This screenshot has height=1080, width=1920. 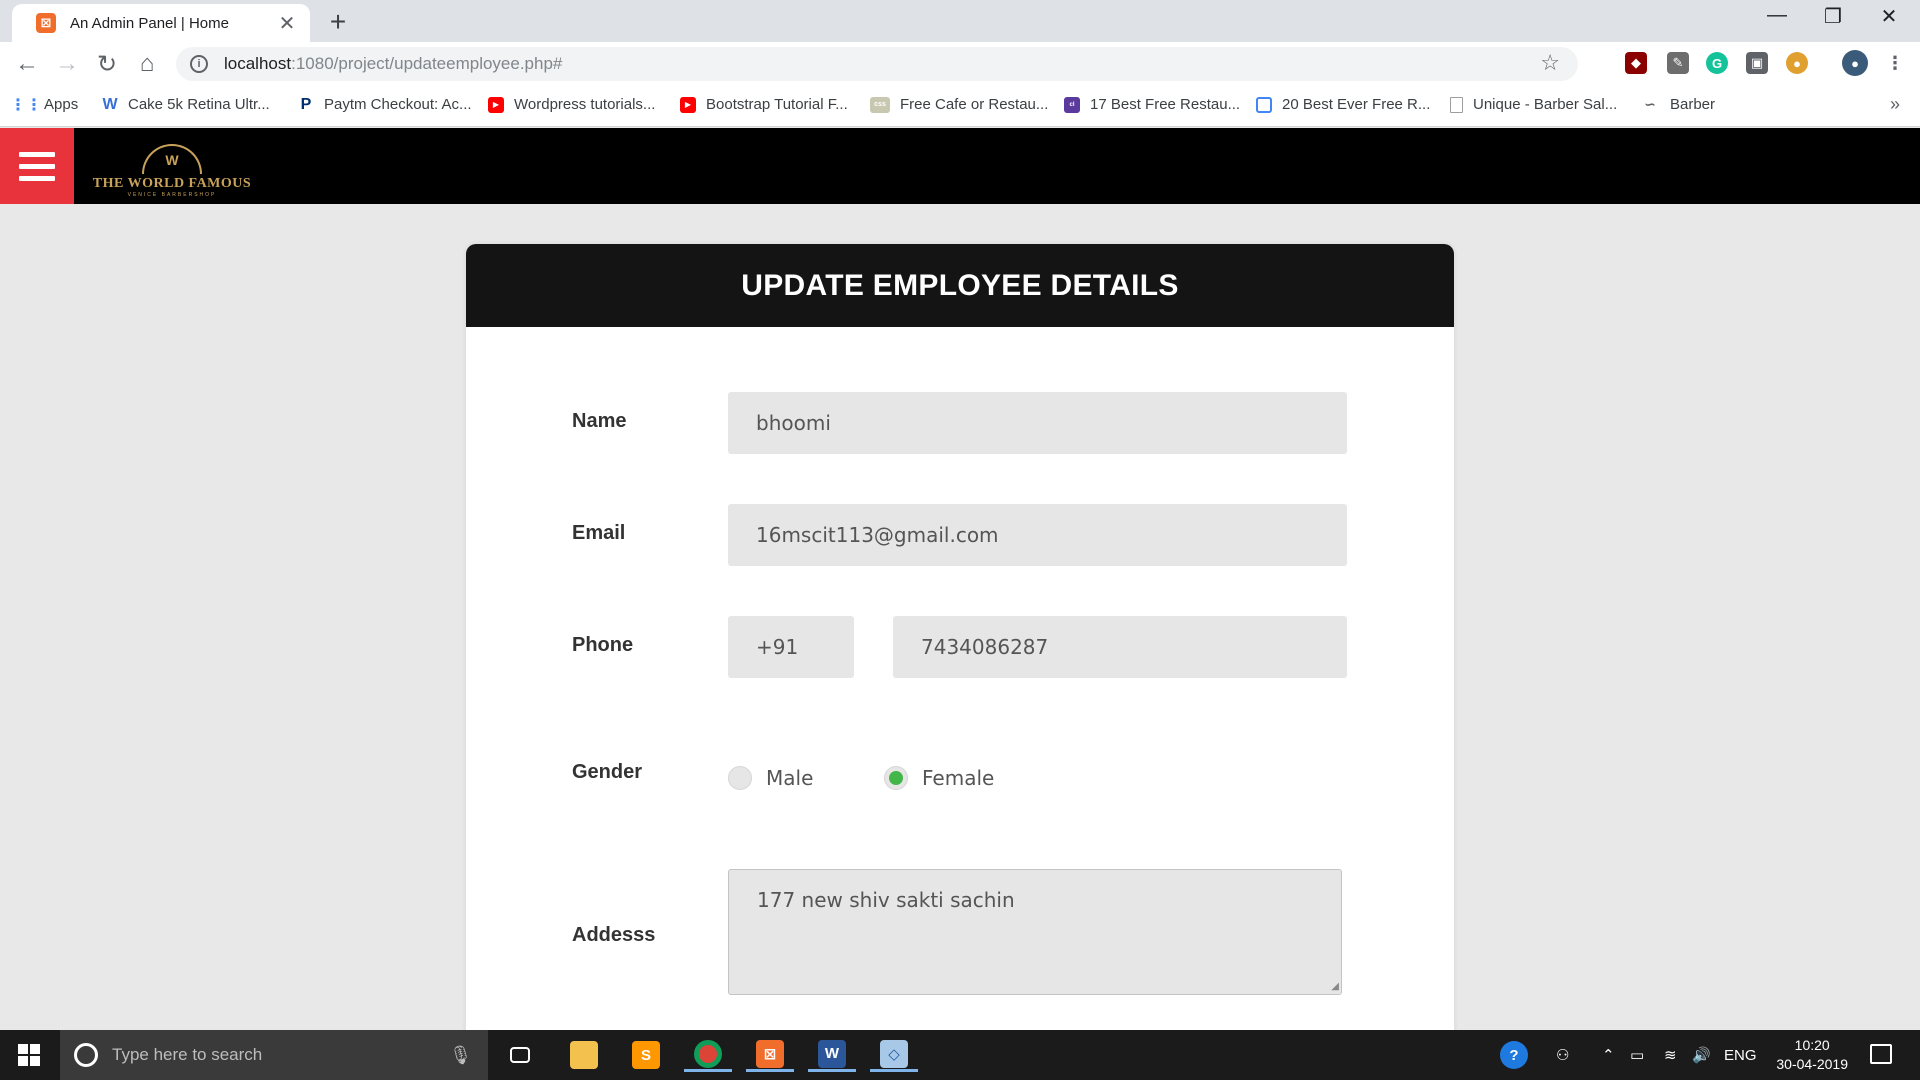 I want to click on gender-male-radio: Male, so click(x=770, y=778).